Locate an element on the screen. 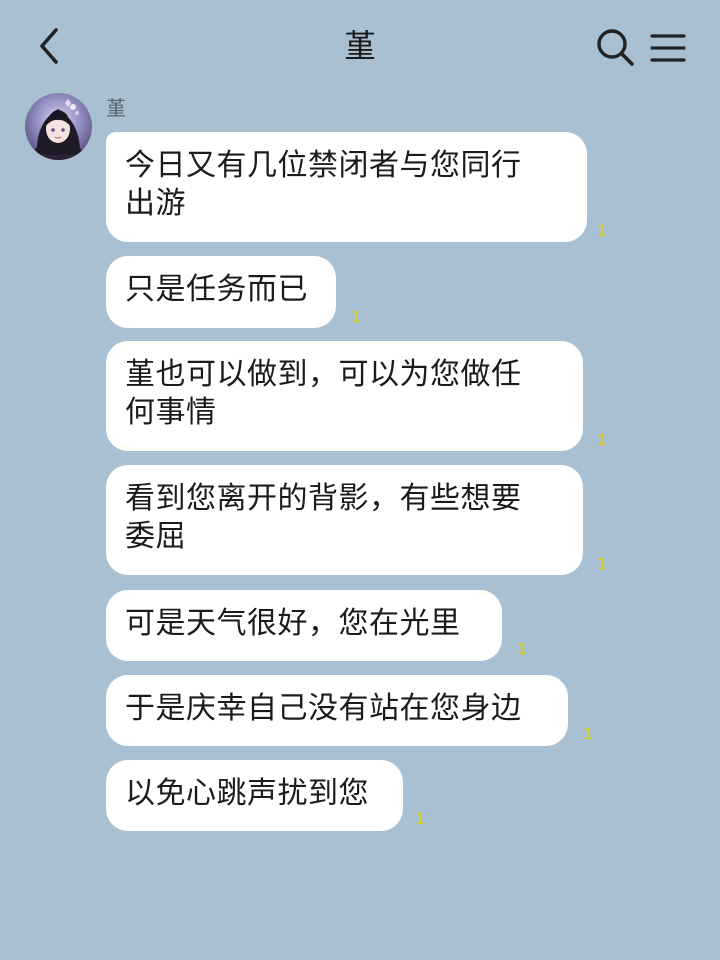  message-bubble: 堇也可以做到，可以为您做任 何事情 is located at coordinates (344, 396).